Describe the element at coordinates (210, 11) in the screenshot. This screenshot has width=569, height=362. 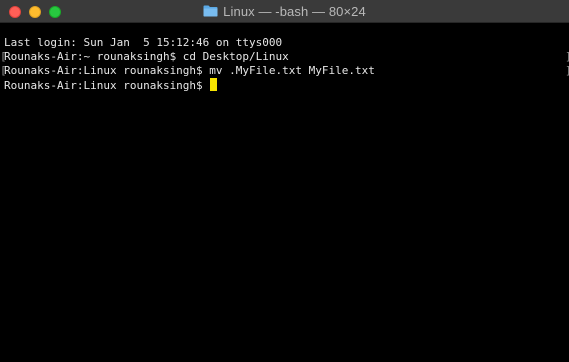
I see `folder-icon` at that location.